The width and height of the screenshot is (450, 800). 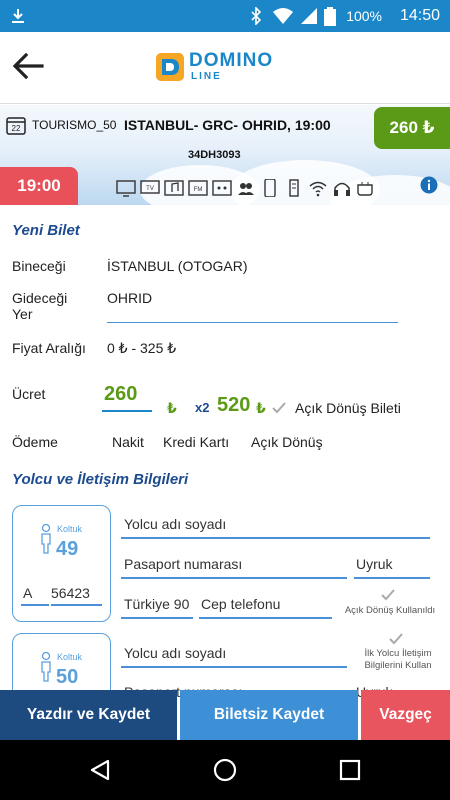 What do you see at coordinates (252, 322) in the screenshot?
I see `destination-underline` at bounding box center [252, 322].